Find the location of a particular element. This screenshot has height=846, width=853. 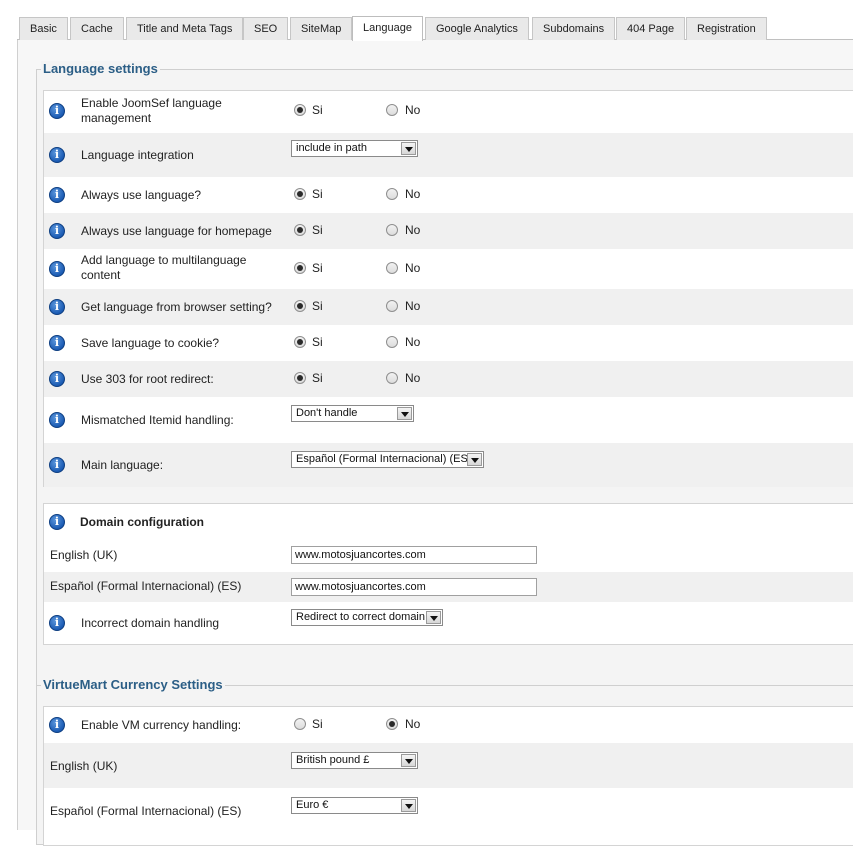

setting-row-homepage-language: i Always use language for homepage Si No is located at coordinates (448, 231).